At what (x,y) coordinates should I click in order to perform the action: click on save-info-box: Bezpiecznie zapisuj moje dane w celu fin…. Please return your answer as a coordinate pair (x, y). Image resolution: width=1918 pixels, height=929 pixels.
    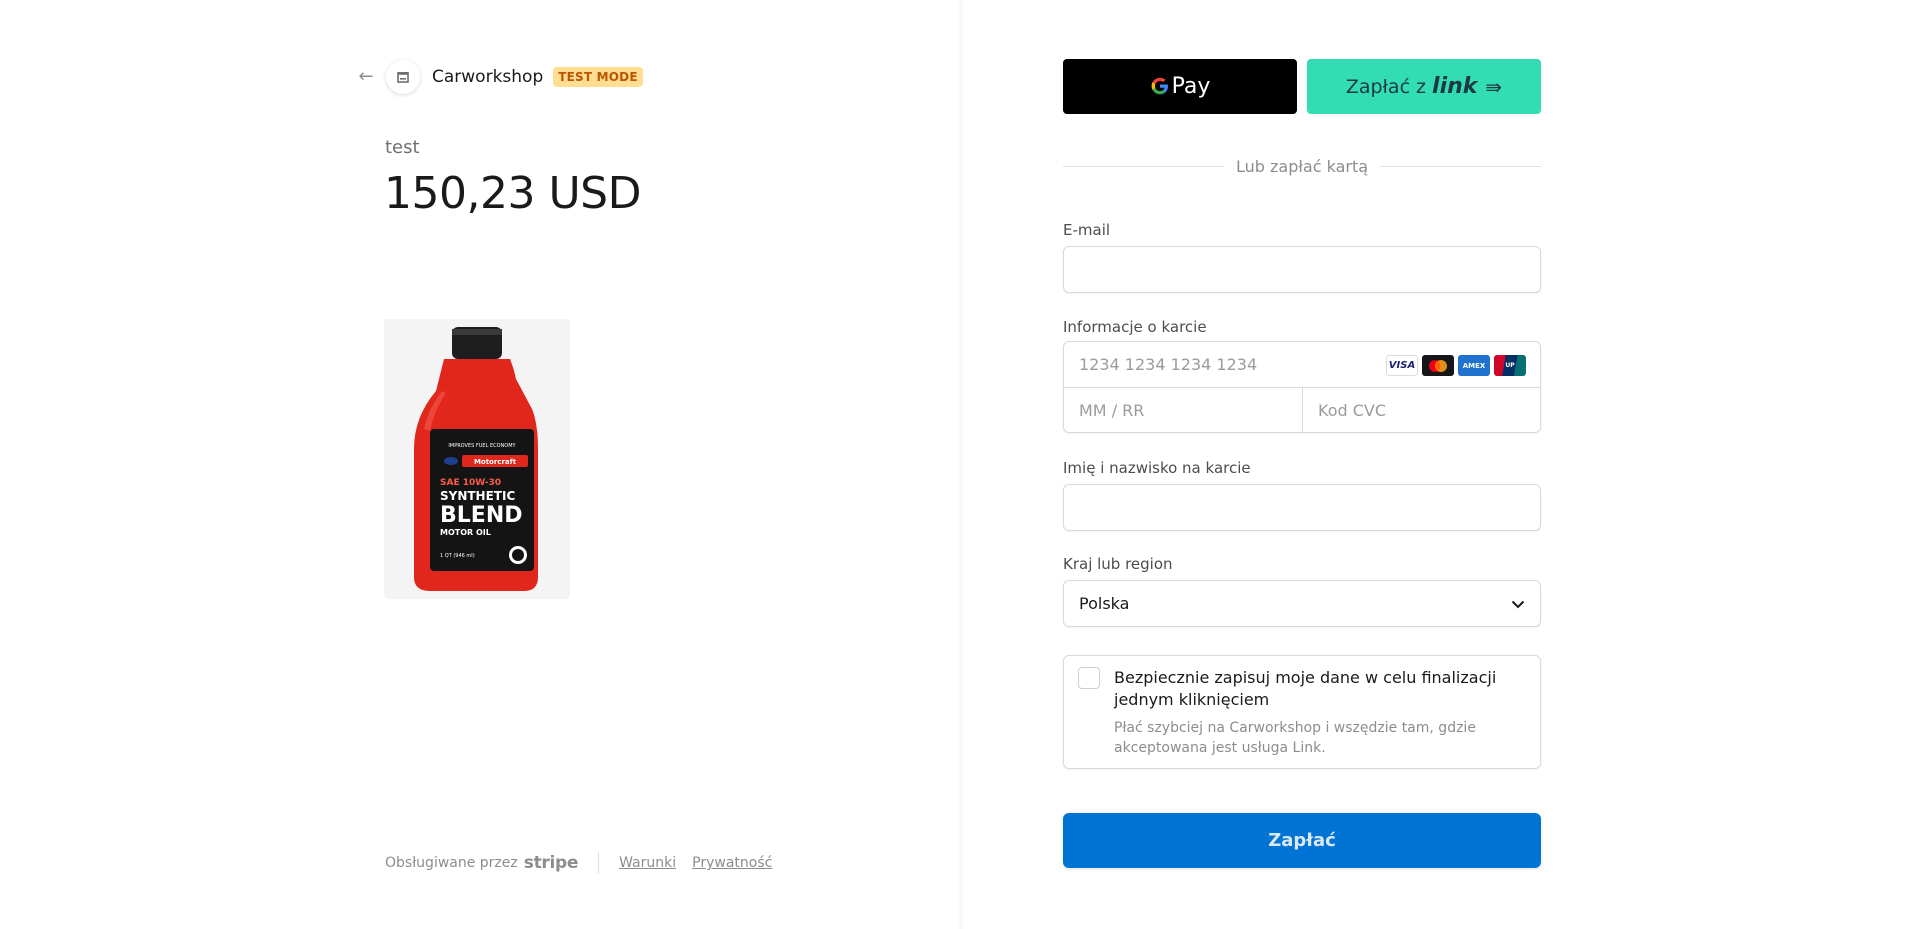
    Looking at the image, I should click on (1302, 712).